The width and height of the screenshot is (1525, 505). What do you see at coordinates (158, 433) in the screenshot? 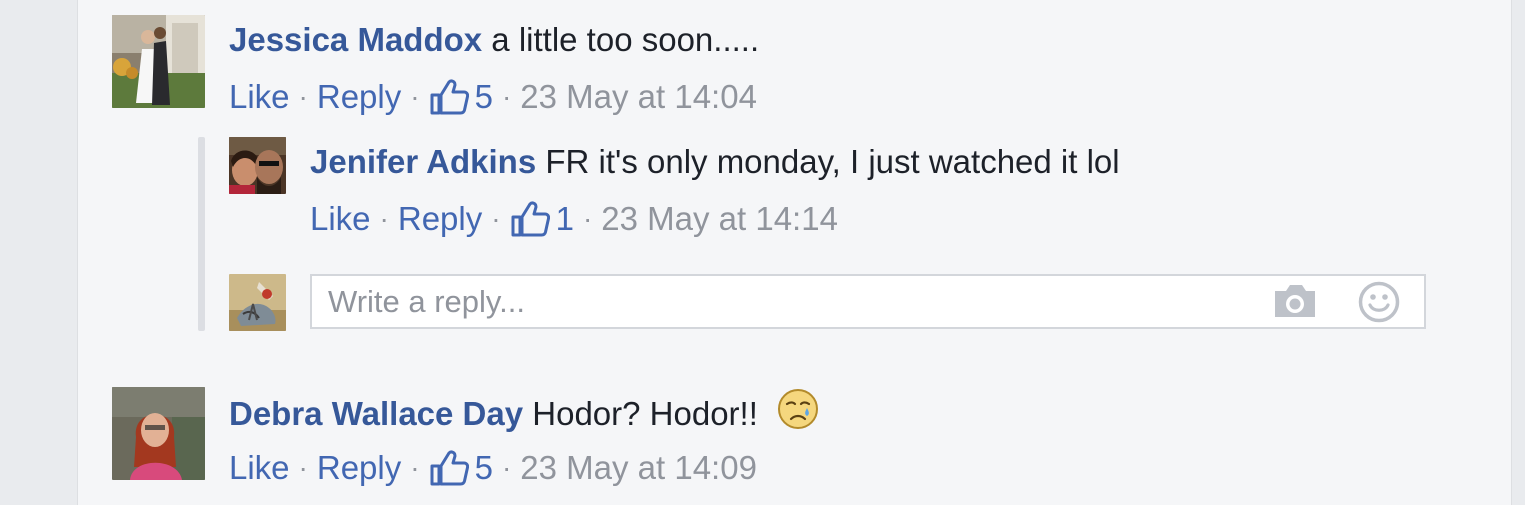
I see `avatar-debra-wallace-day` at bounding box center [158, 433].